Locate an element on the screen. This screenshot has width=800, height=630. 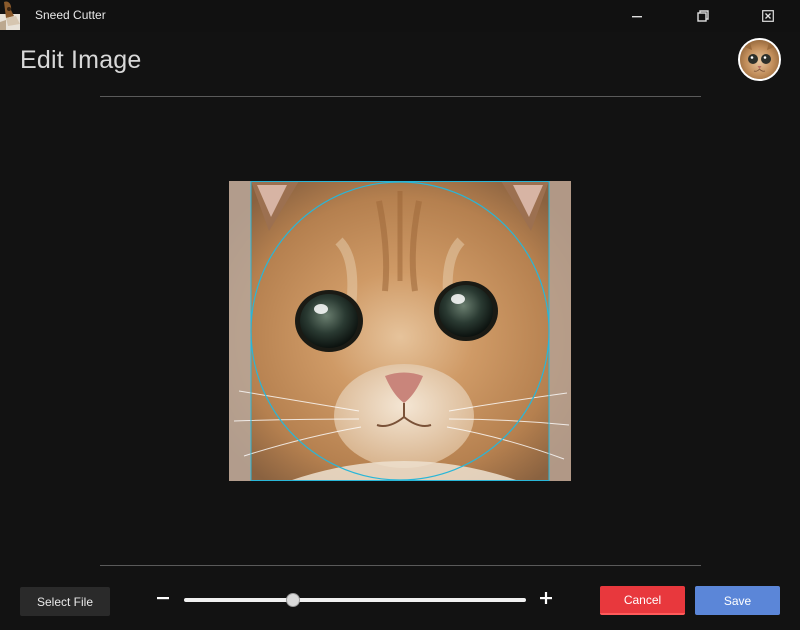
minus-icon is located at coordinates (163, 600).